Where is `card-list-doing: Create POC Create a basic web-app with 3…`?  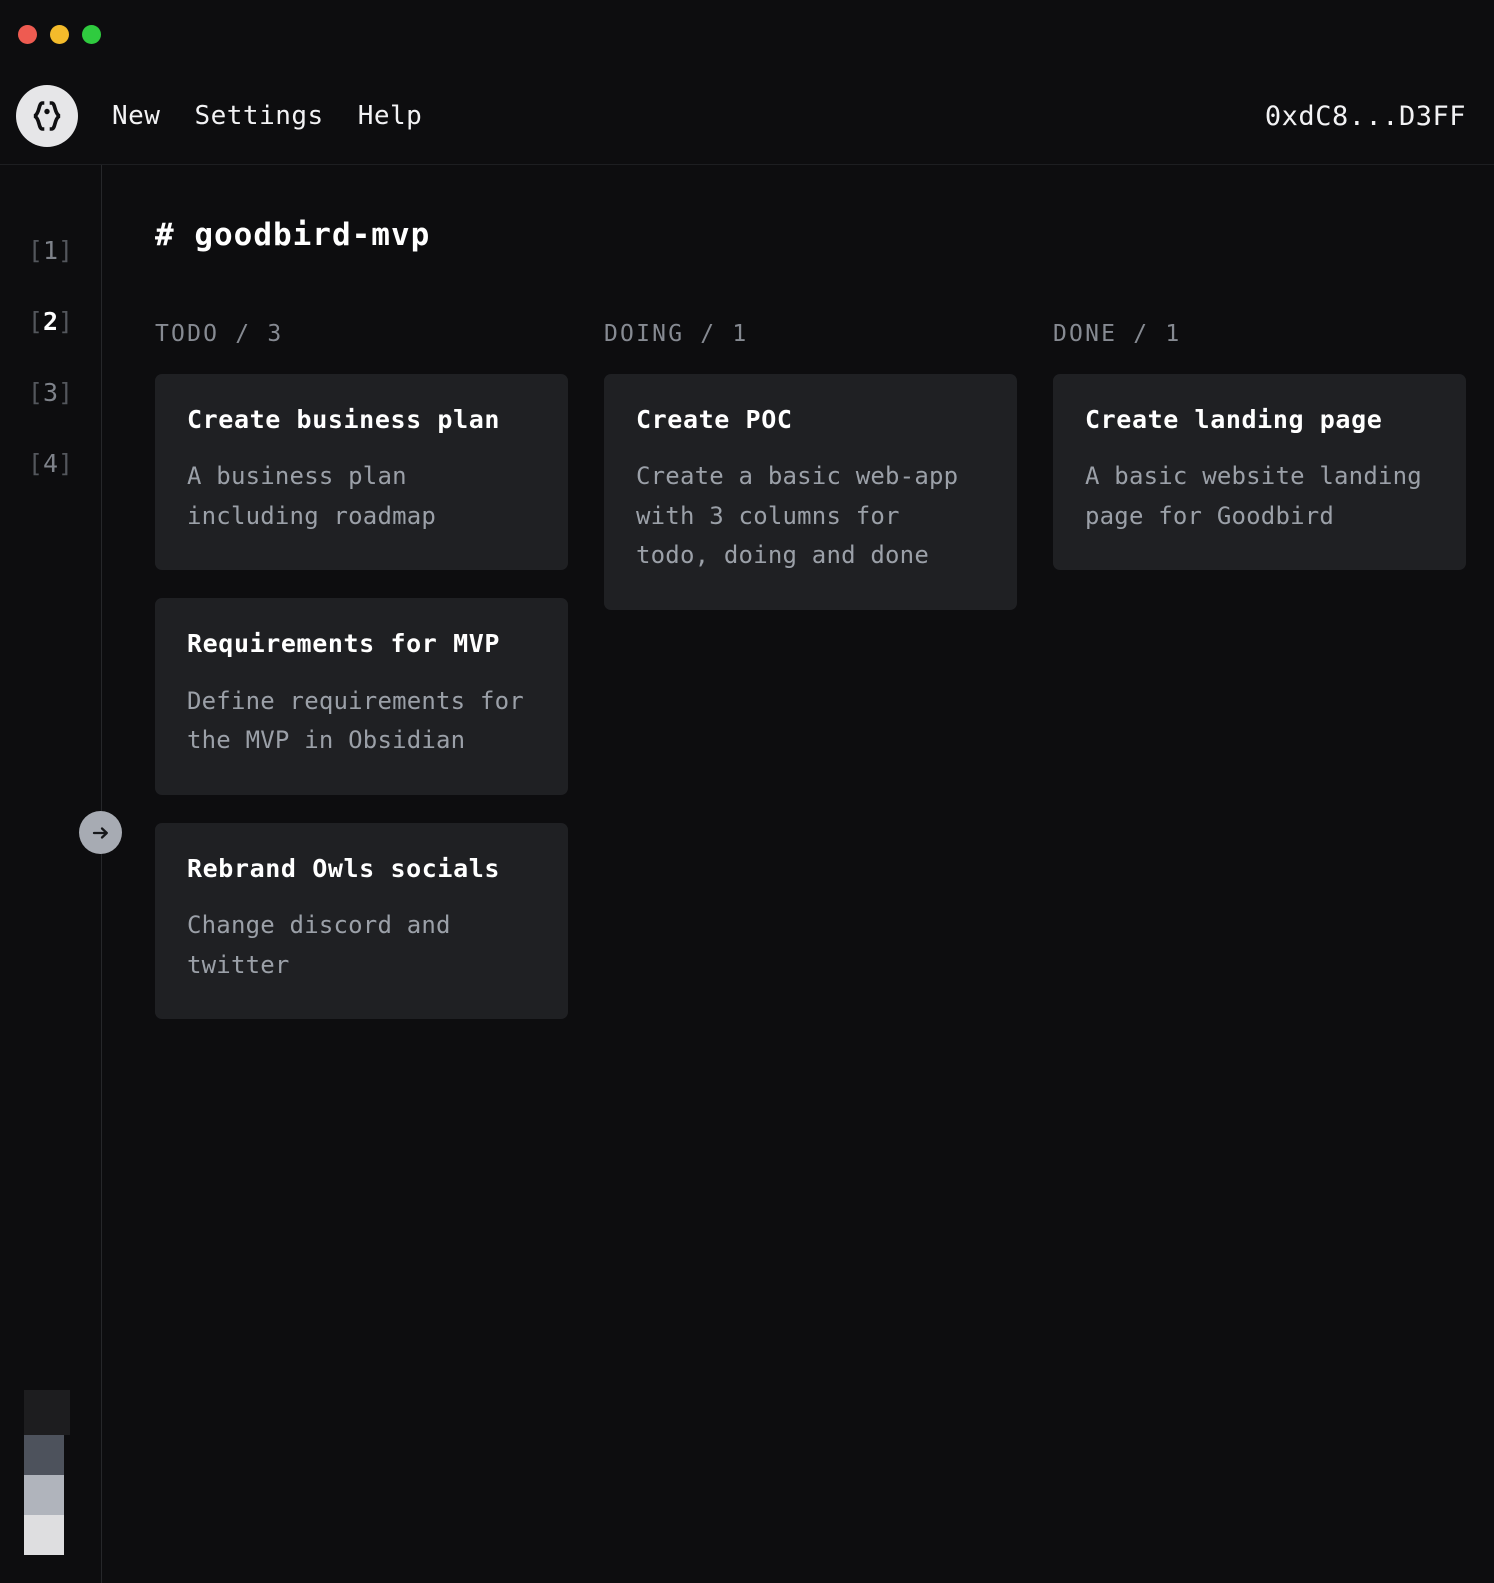 card-list-doing: Create POC Create a basic web-app with 3… is located at coordinates (810, 492).